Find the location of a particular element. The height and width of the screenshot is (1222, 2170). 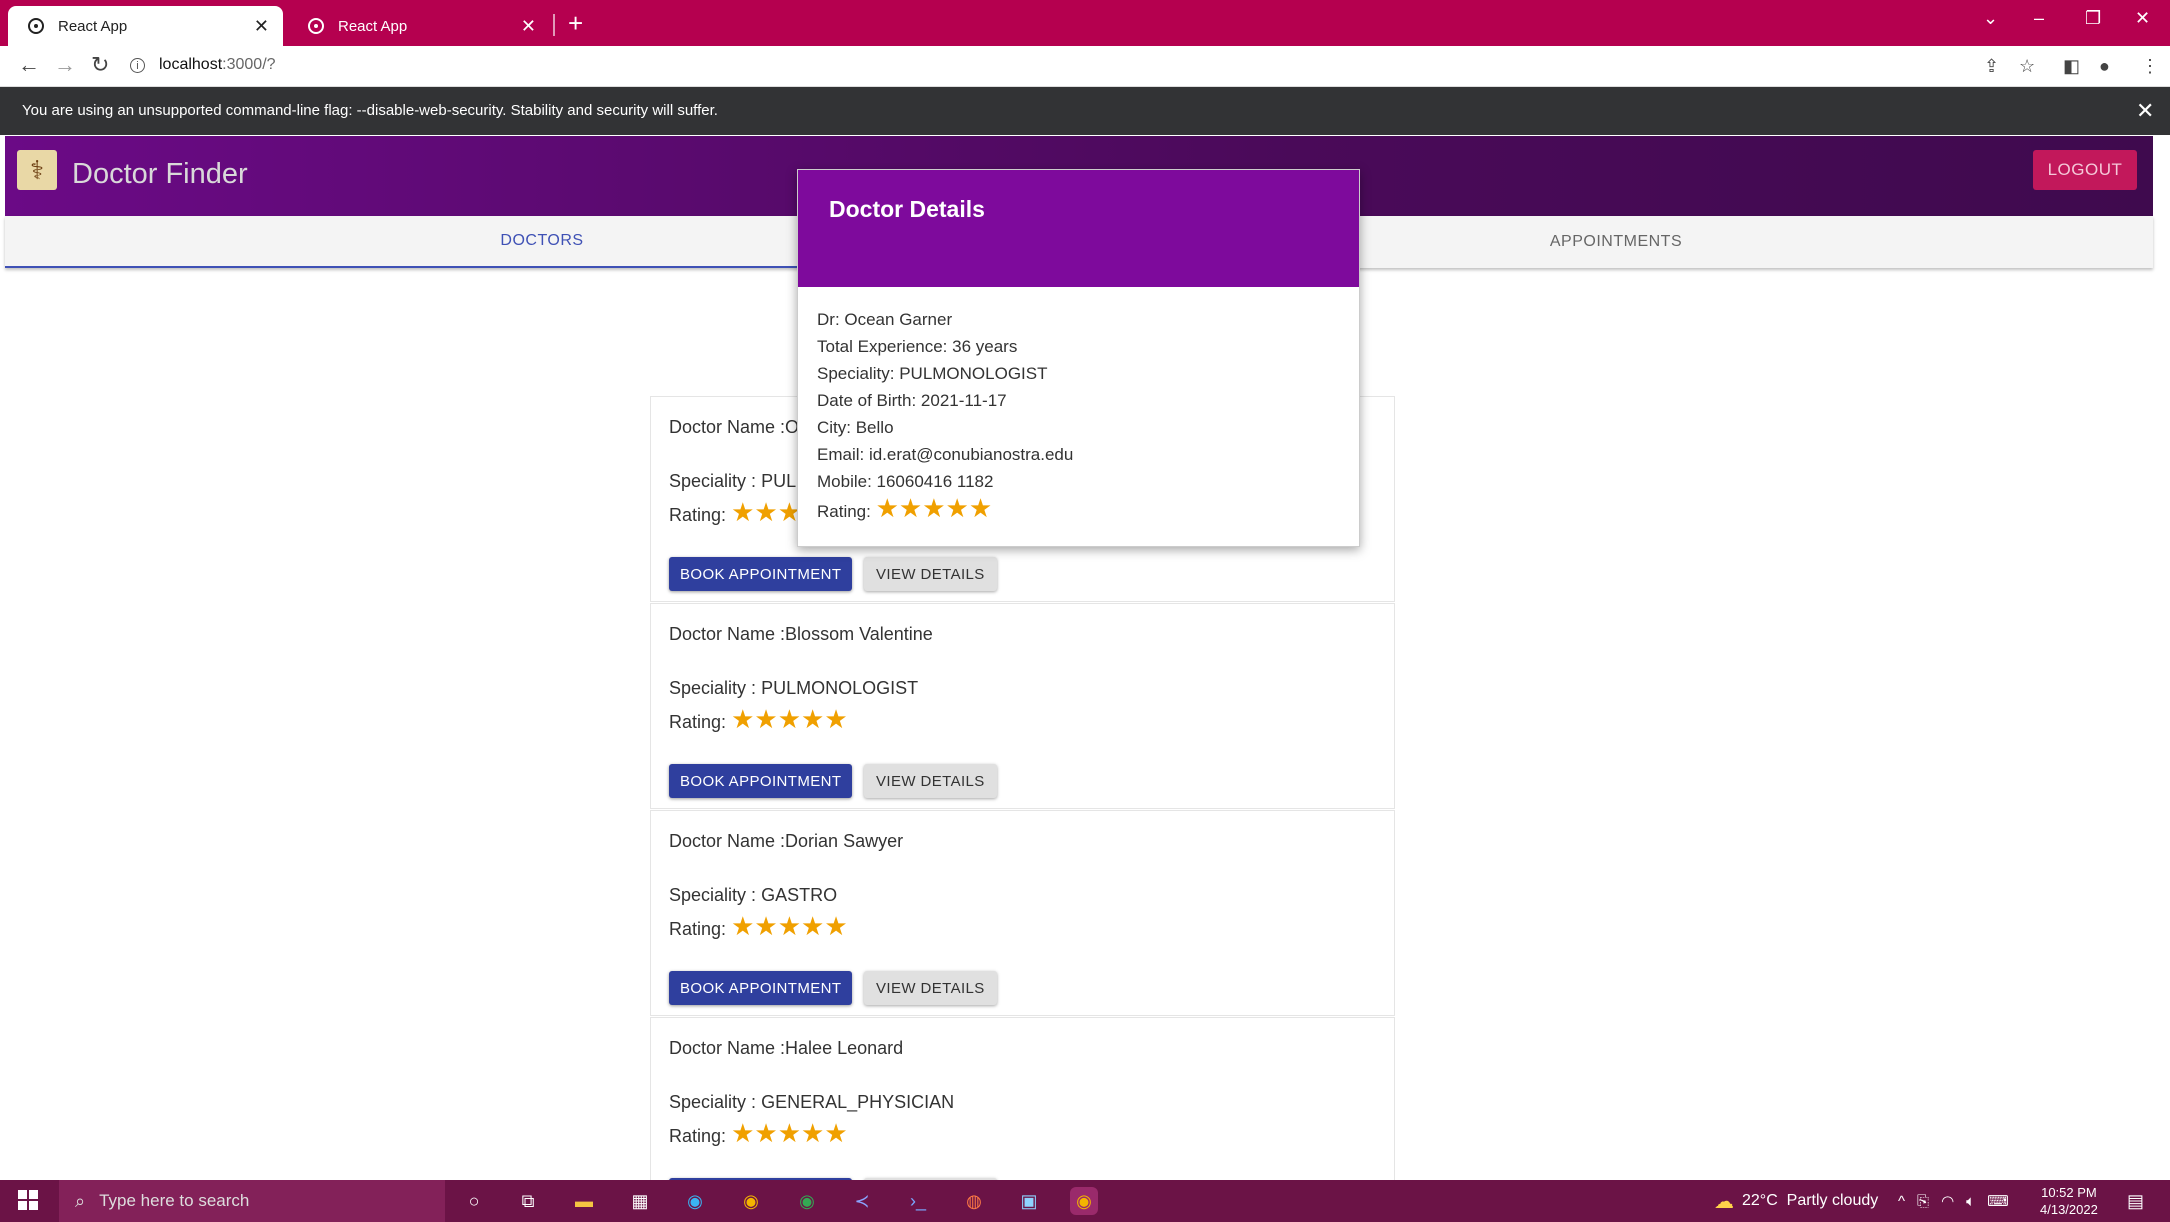

edge-icon: ◉ is located at coordinates (695, 1201).